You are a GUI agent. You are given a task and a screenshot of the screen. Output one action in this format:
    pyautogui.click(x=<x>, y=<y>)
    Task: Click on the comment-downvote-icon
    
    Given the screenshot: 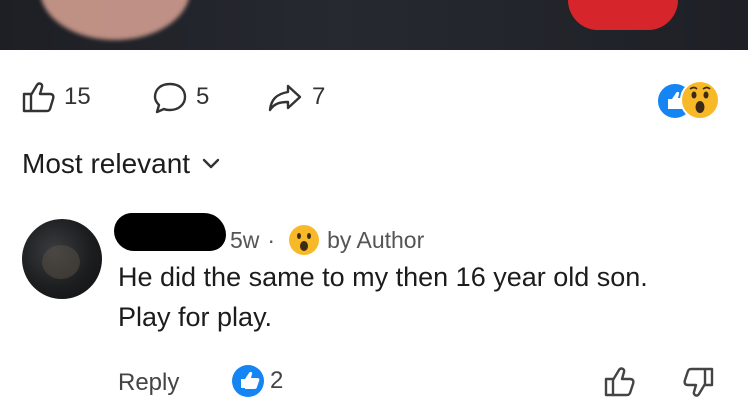 What is the action you would take?
    pyautogui.click(x=698, y=382)
    